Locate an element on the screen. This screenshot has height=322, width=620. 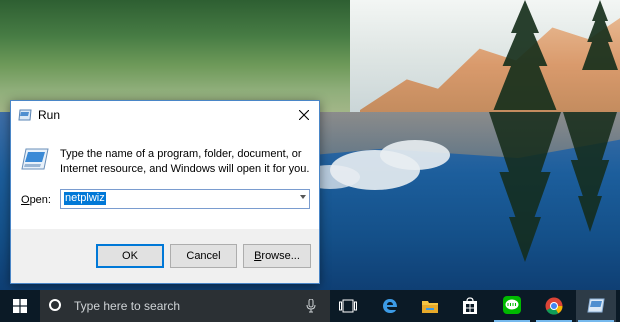
open-combobox: netplwiz is located at coordinates (185, 199).